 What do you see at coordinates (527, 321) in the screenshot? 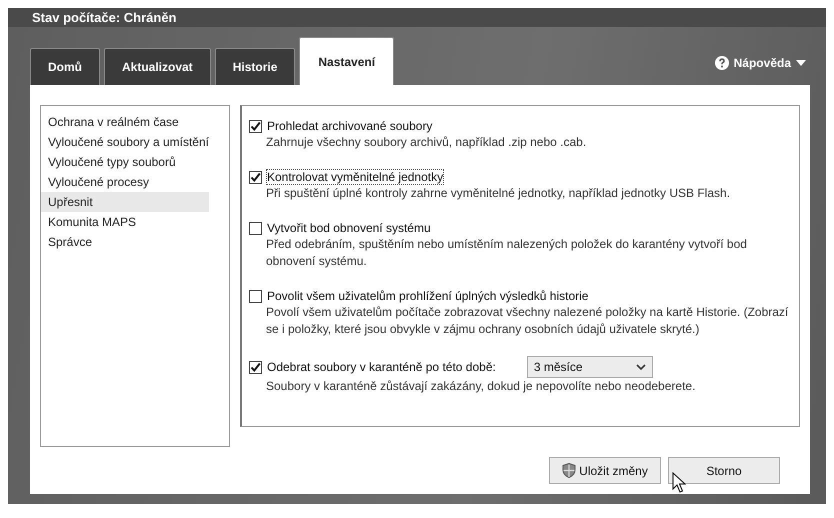
I see `option-description: Povolí všem uživatelům počítače zobrazovat všechny nalezené položky na kartě Historie. (Zobrazí se i položky, které jsou obvykle v zájmu ochrany osobních údajů uživatele skryté.)` at bounding box center [527, 321].